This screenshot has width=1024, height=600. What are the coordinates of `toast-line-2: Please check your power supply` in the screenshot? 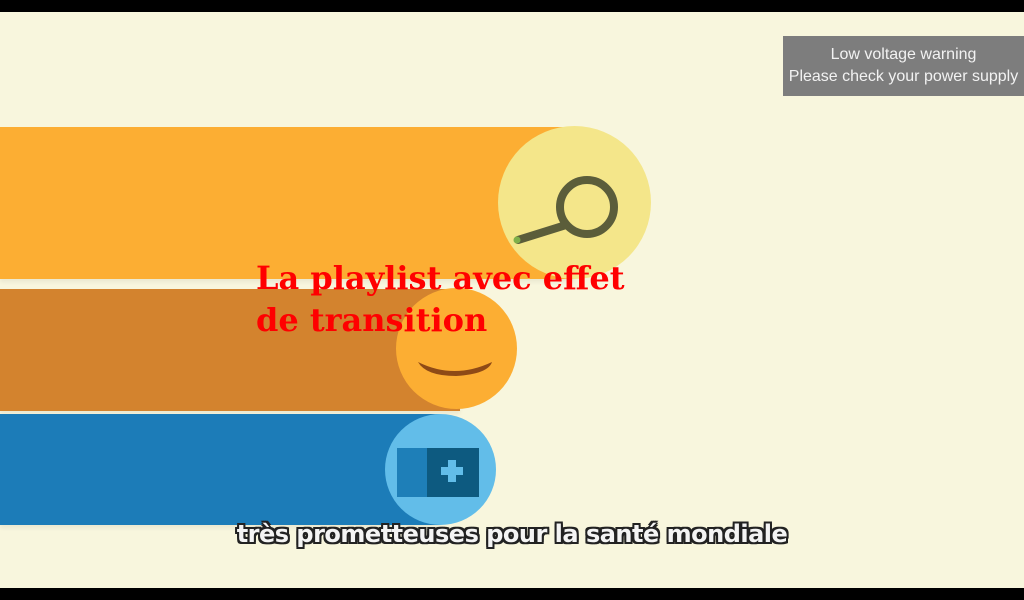 It's located at (903, 76).